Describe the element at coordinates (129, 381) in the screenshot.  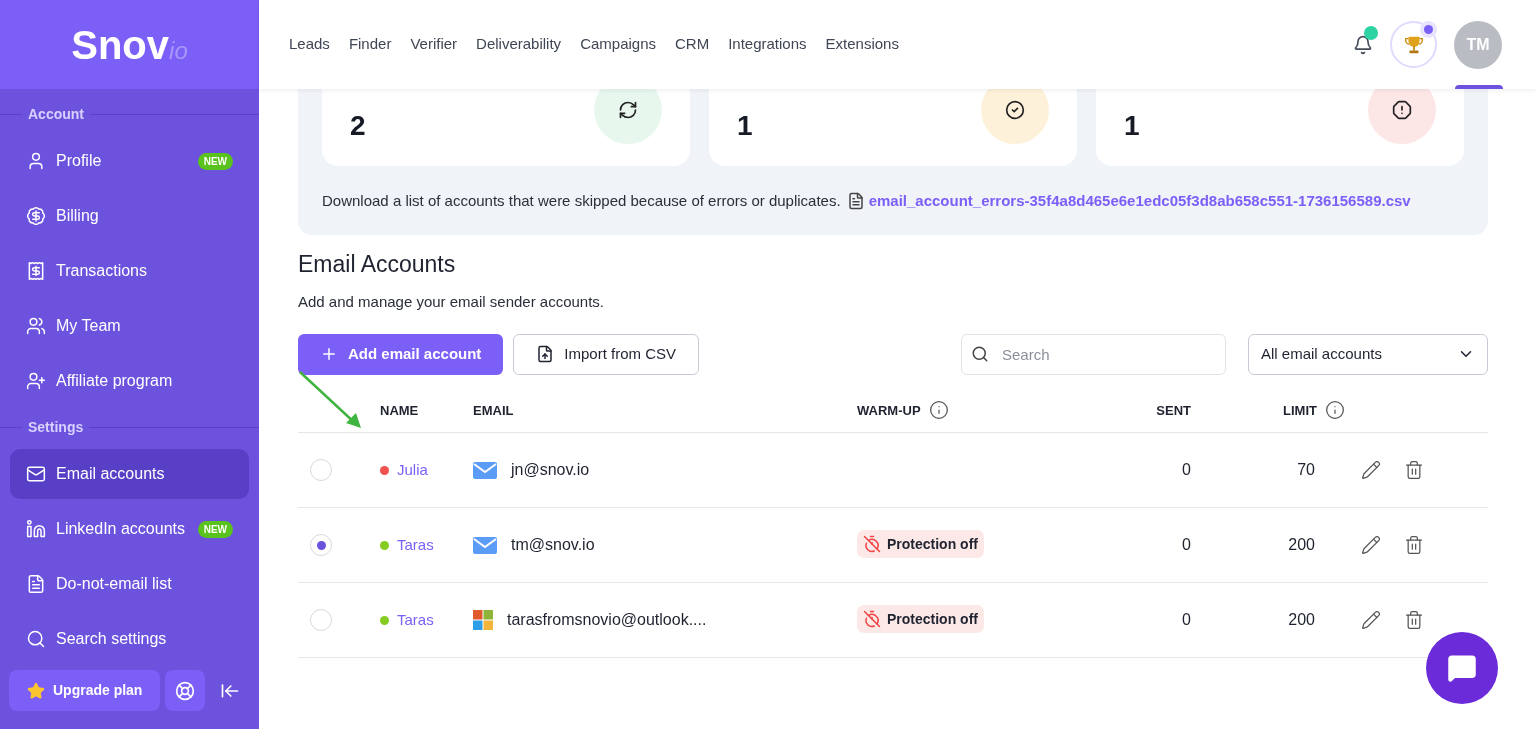
I see `sidebar-item: Affiliate program` at that location.